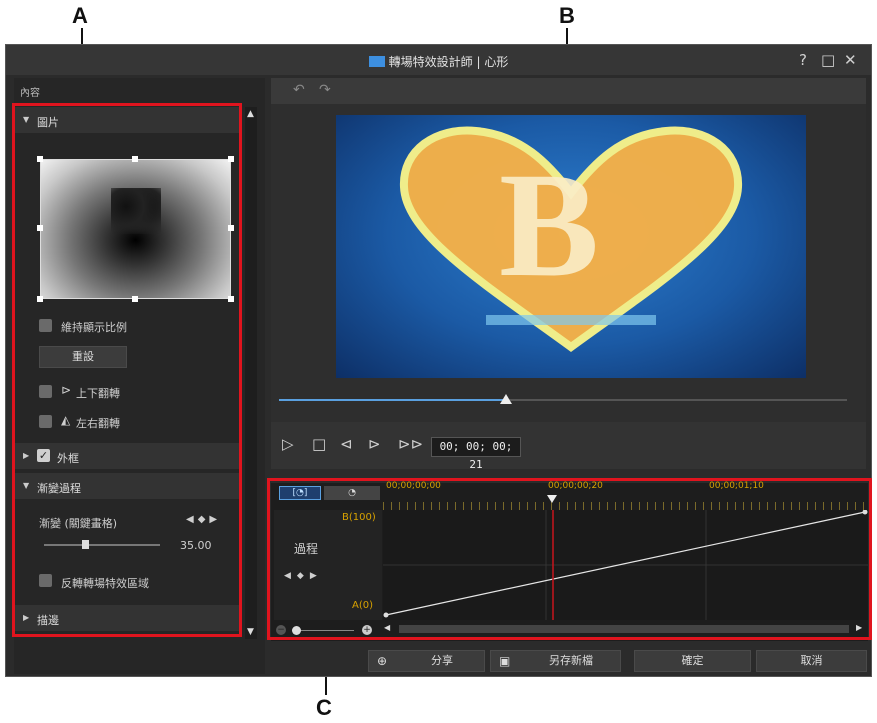 The width and height of the screenshot is (877, 723). Describe the element at coordinates (80, 15) in the screenshot. I see `callout-a: A` at that location.